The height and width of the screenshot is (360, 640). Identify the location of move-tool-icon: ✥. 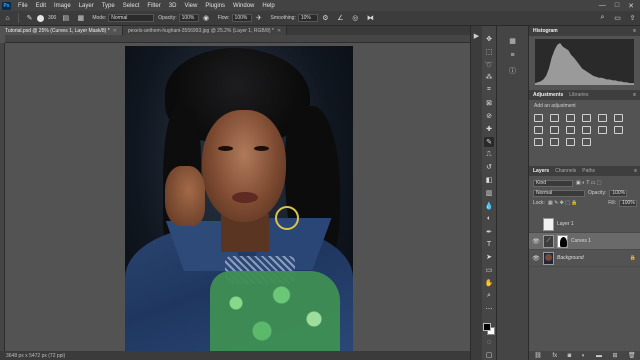
(489, 39).